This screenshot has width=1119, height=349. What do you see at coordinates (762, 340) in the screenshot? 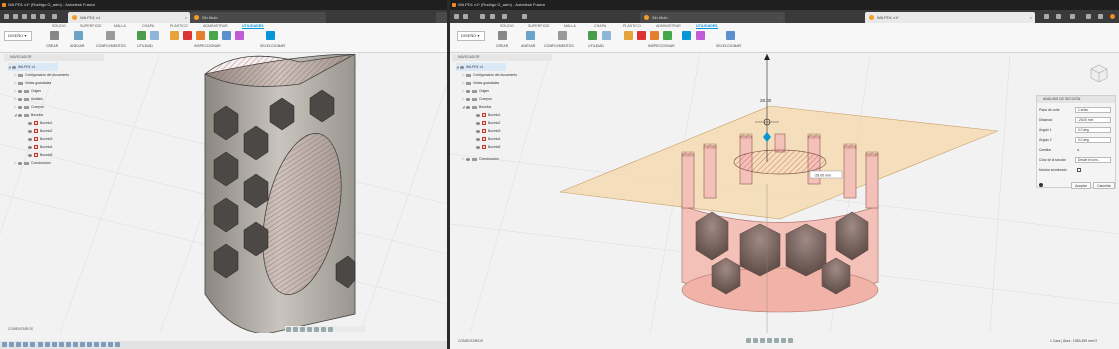
I see `zoom-icon` at bounding box center [762, 340].